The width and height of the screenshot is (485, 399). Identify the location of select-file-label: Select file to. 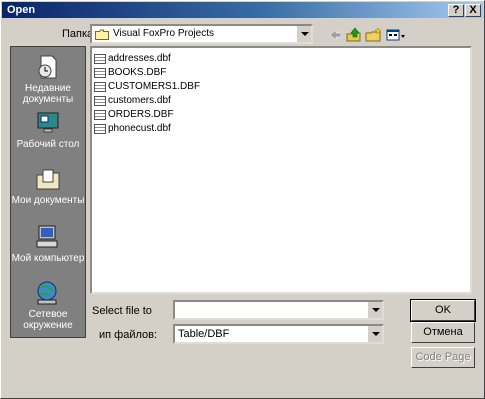
(122, 311).